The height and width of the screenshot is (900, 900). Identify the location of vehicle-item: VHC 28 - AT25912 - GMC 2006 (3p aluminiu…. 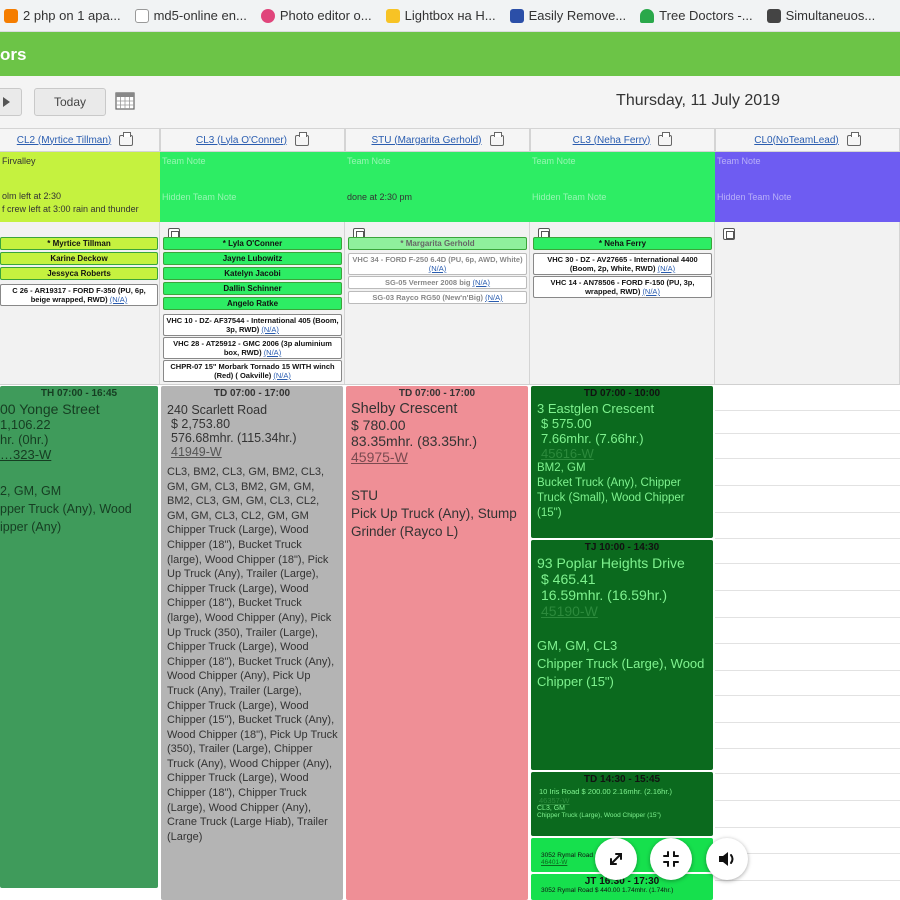
(252, 348).